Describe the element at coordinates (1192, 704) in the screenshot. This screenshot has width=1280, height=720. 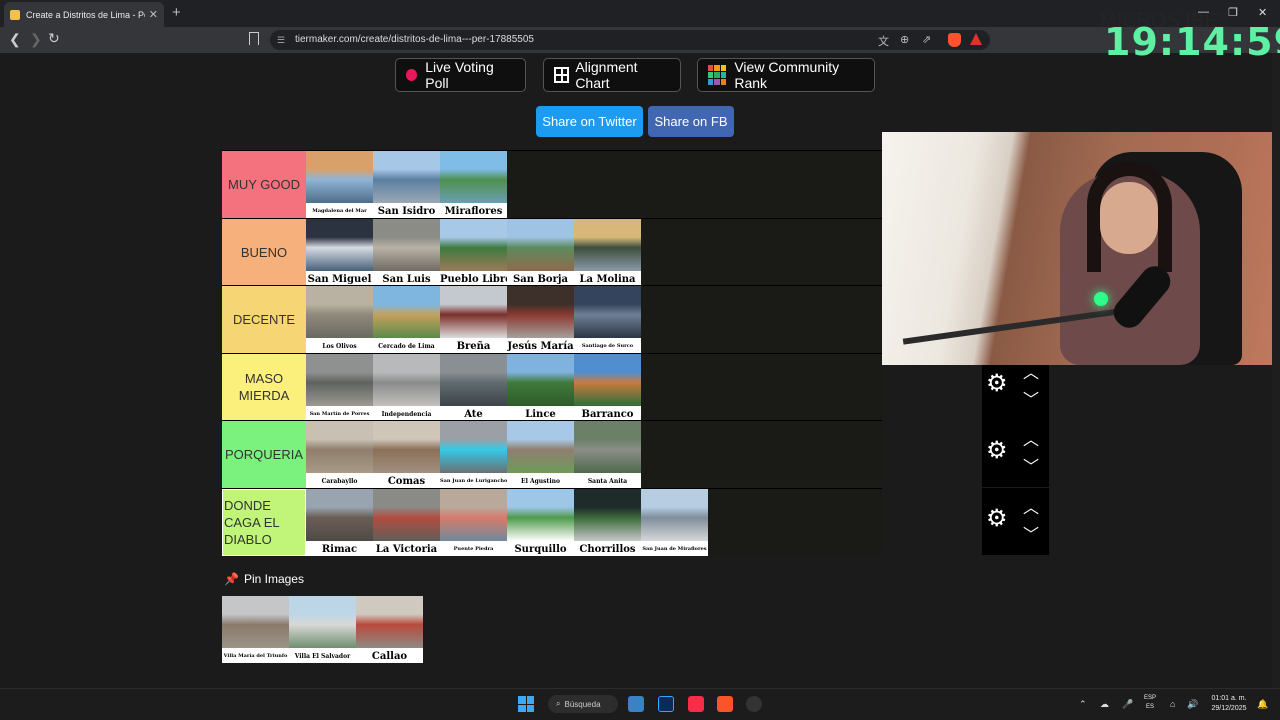
I see `volume-icon: 🔊` at that location.